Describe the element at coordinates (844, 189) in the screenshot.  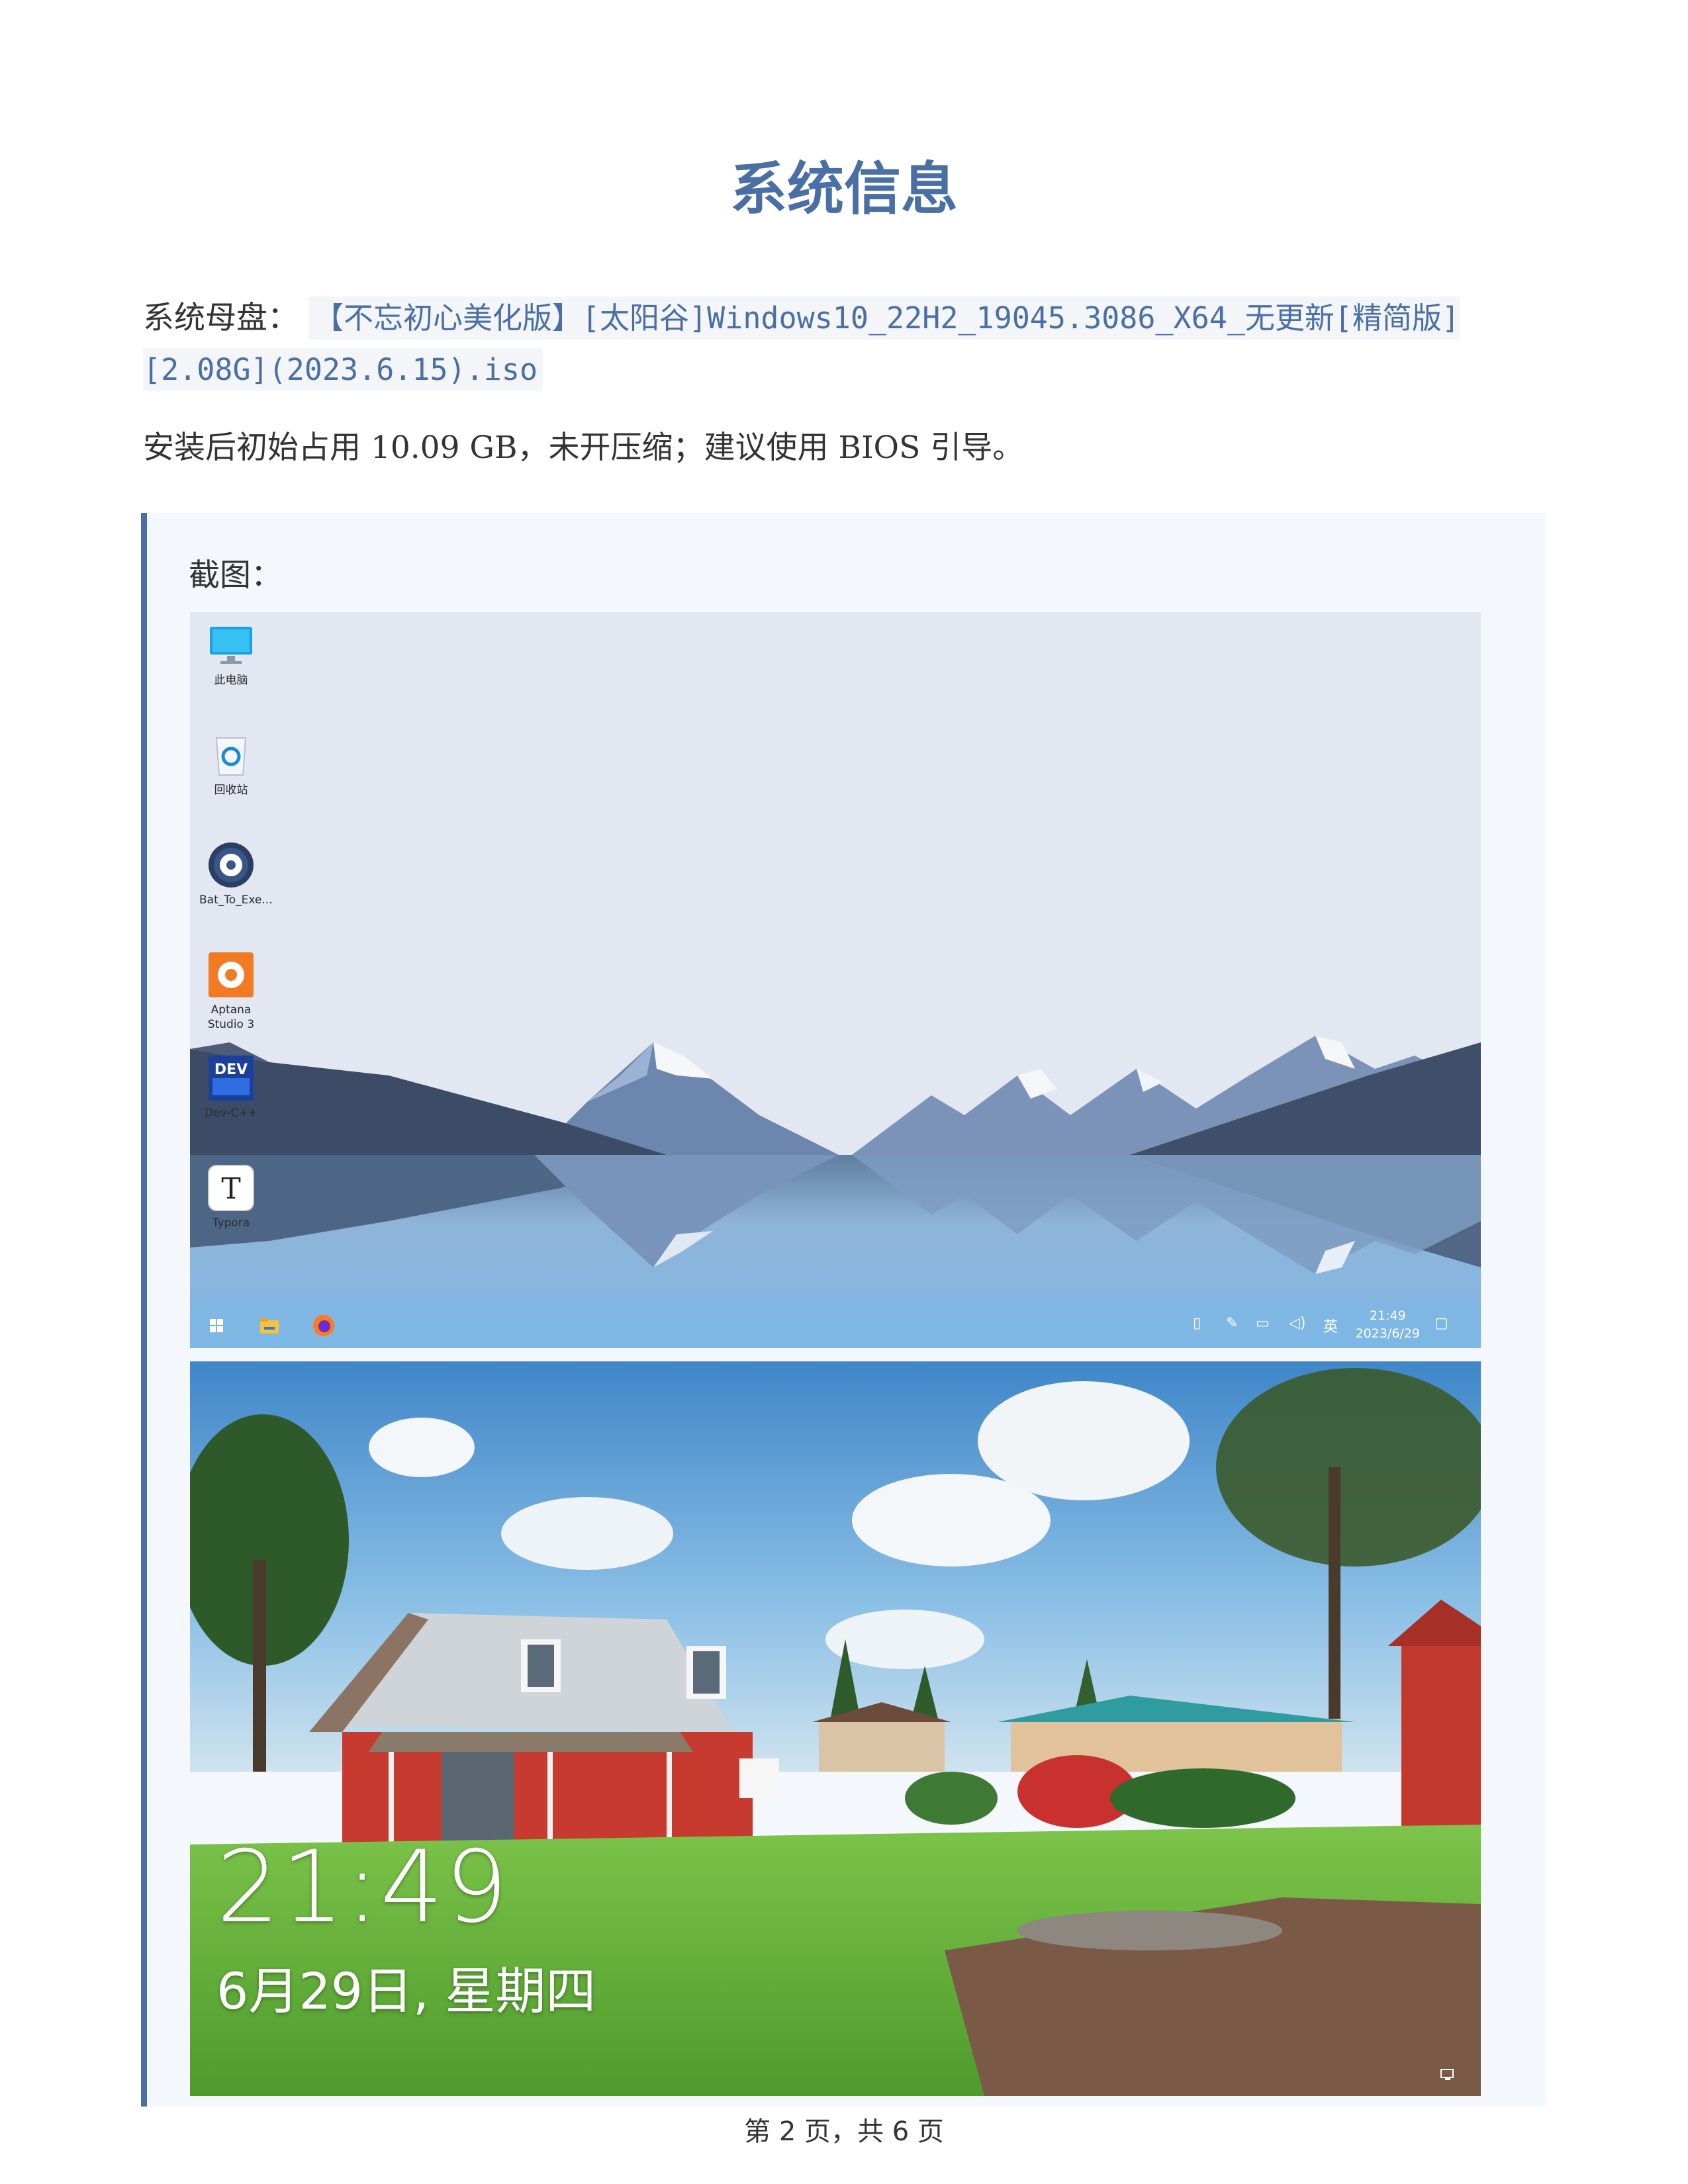
I see `page-title: 系统信息` at that location.